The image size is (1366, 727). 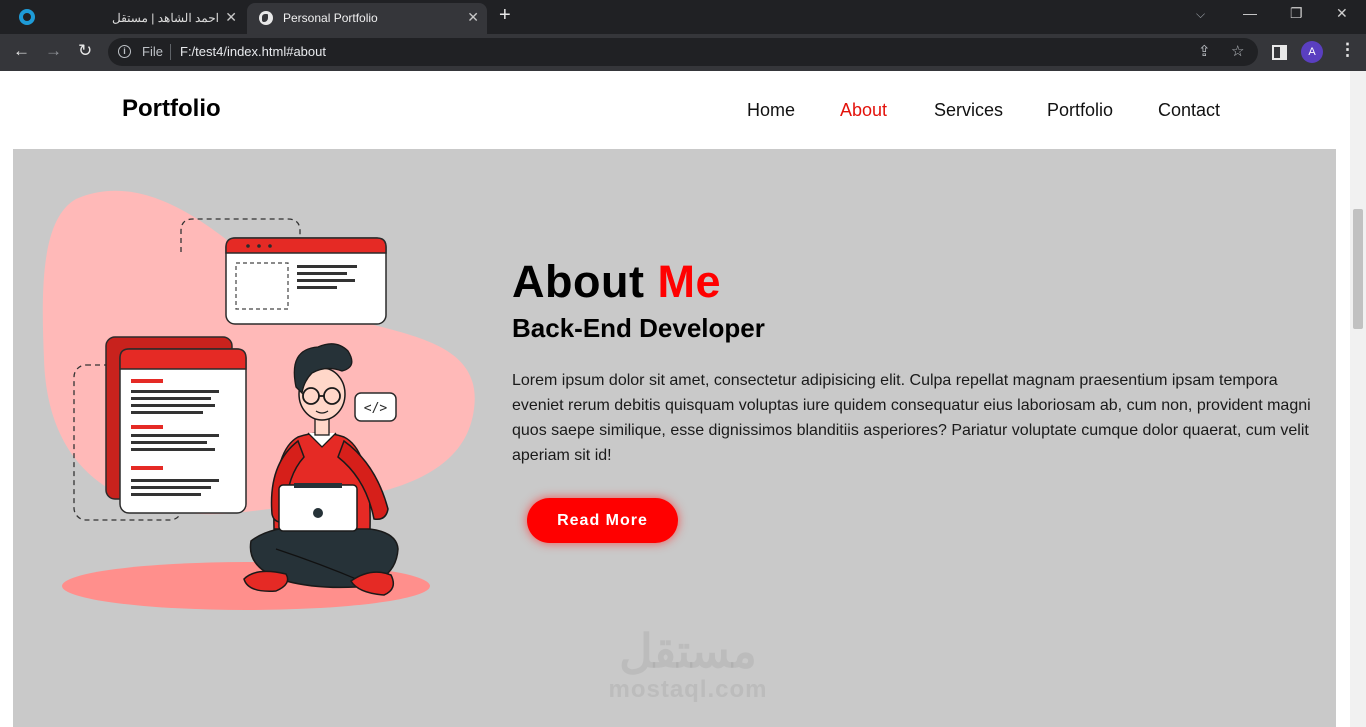 I want to click on tab-mostaql: احمد الشاهد | مستقل ✕, so click(x=148, y=18).